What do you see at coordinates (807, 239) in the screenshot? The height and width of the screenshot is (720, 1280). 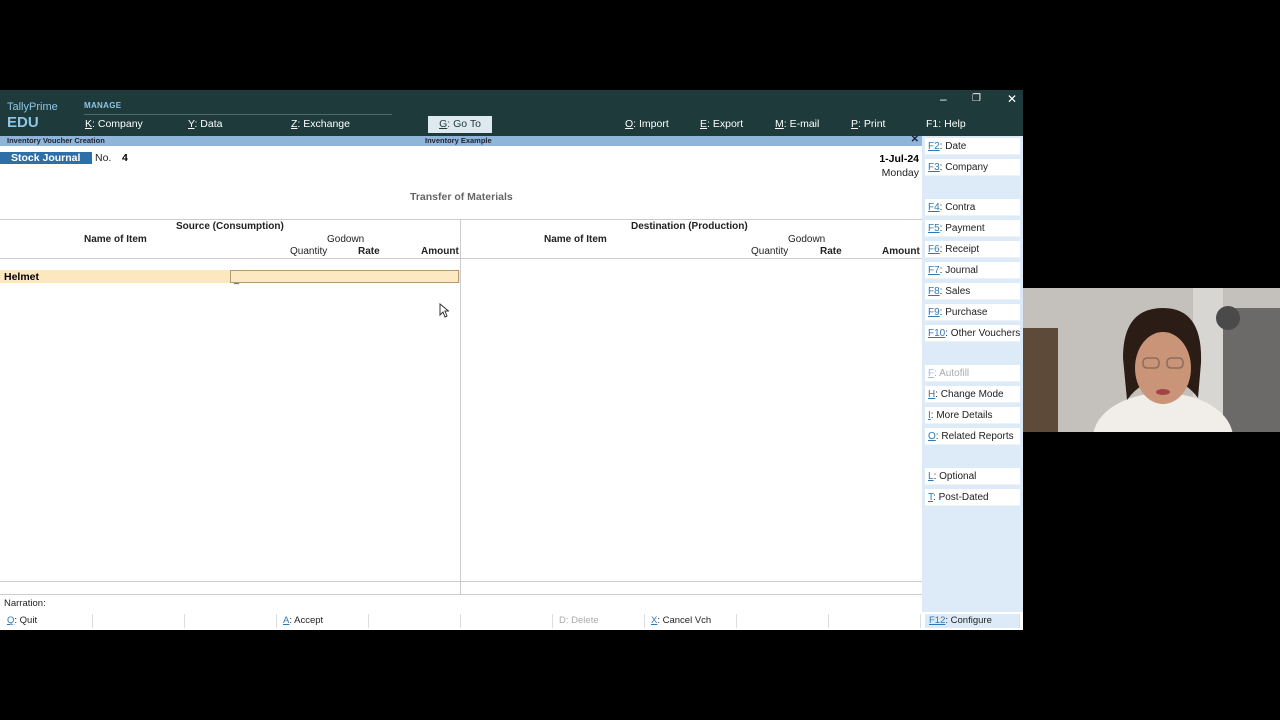 I see `destination-godown-header: Godown` at bounding box center [807, 239].